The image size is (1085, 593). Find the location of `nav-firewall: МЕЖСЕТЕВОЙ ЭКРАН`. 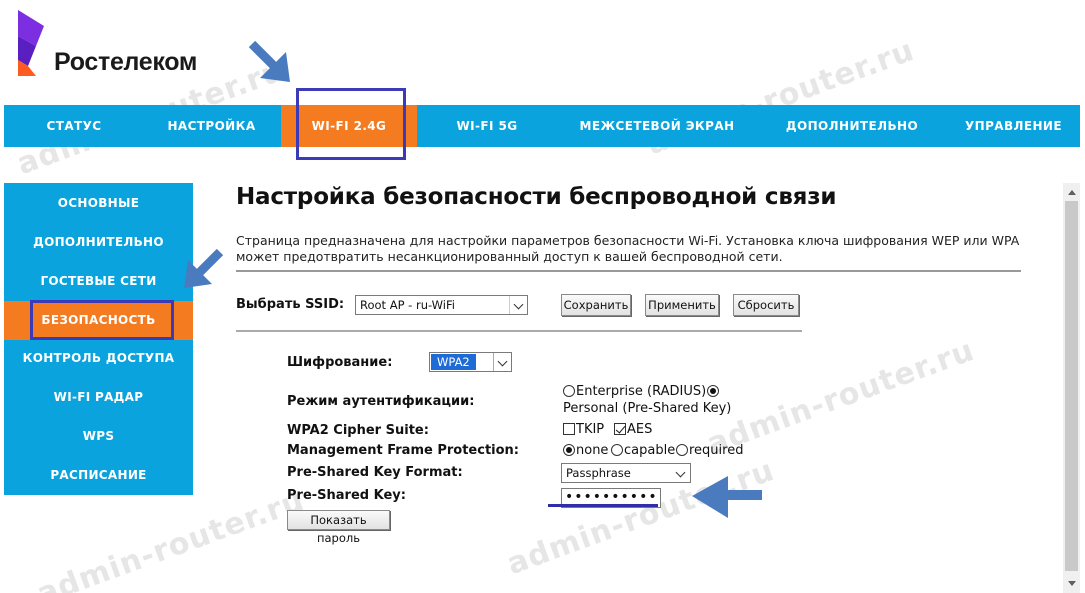

nav-firewall: МЕЖСЕТЕВОЙ ЭКРАН is located at coordinates (657, 126).